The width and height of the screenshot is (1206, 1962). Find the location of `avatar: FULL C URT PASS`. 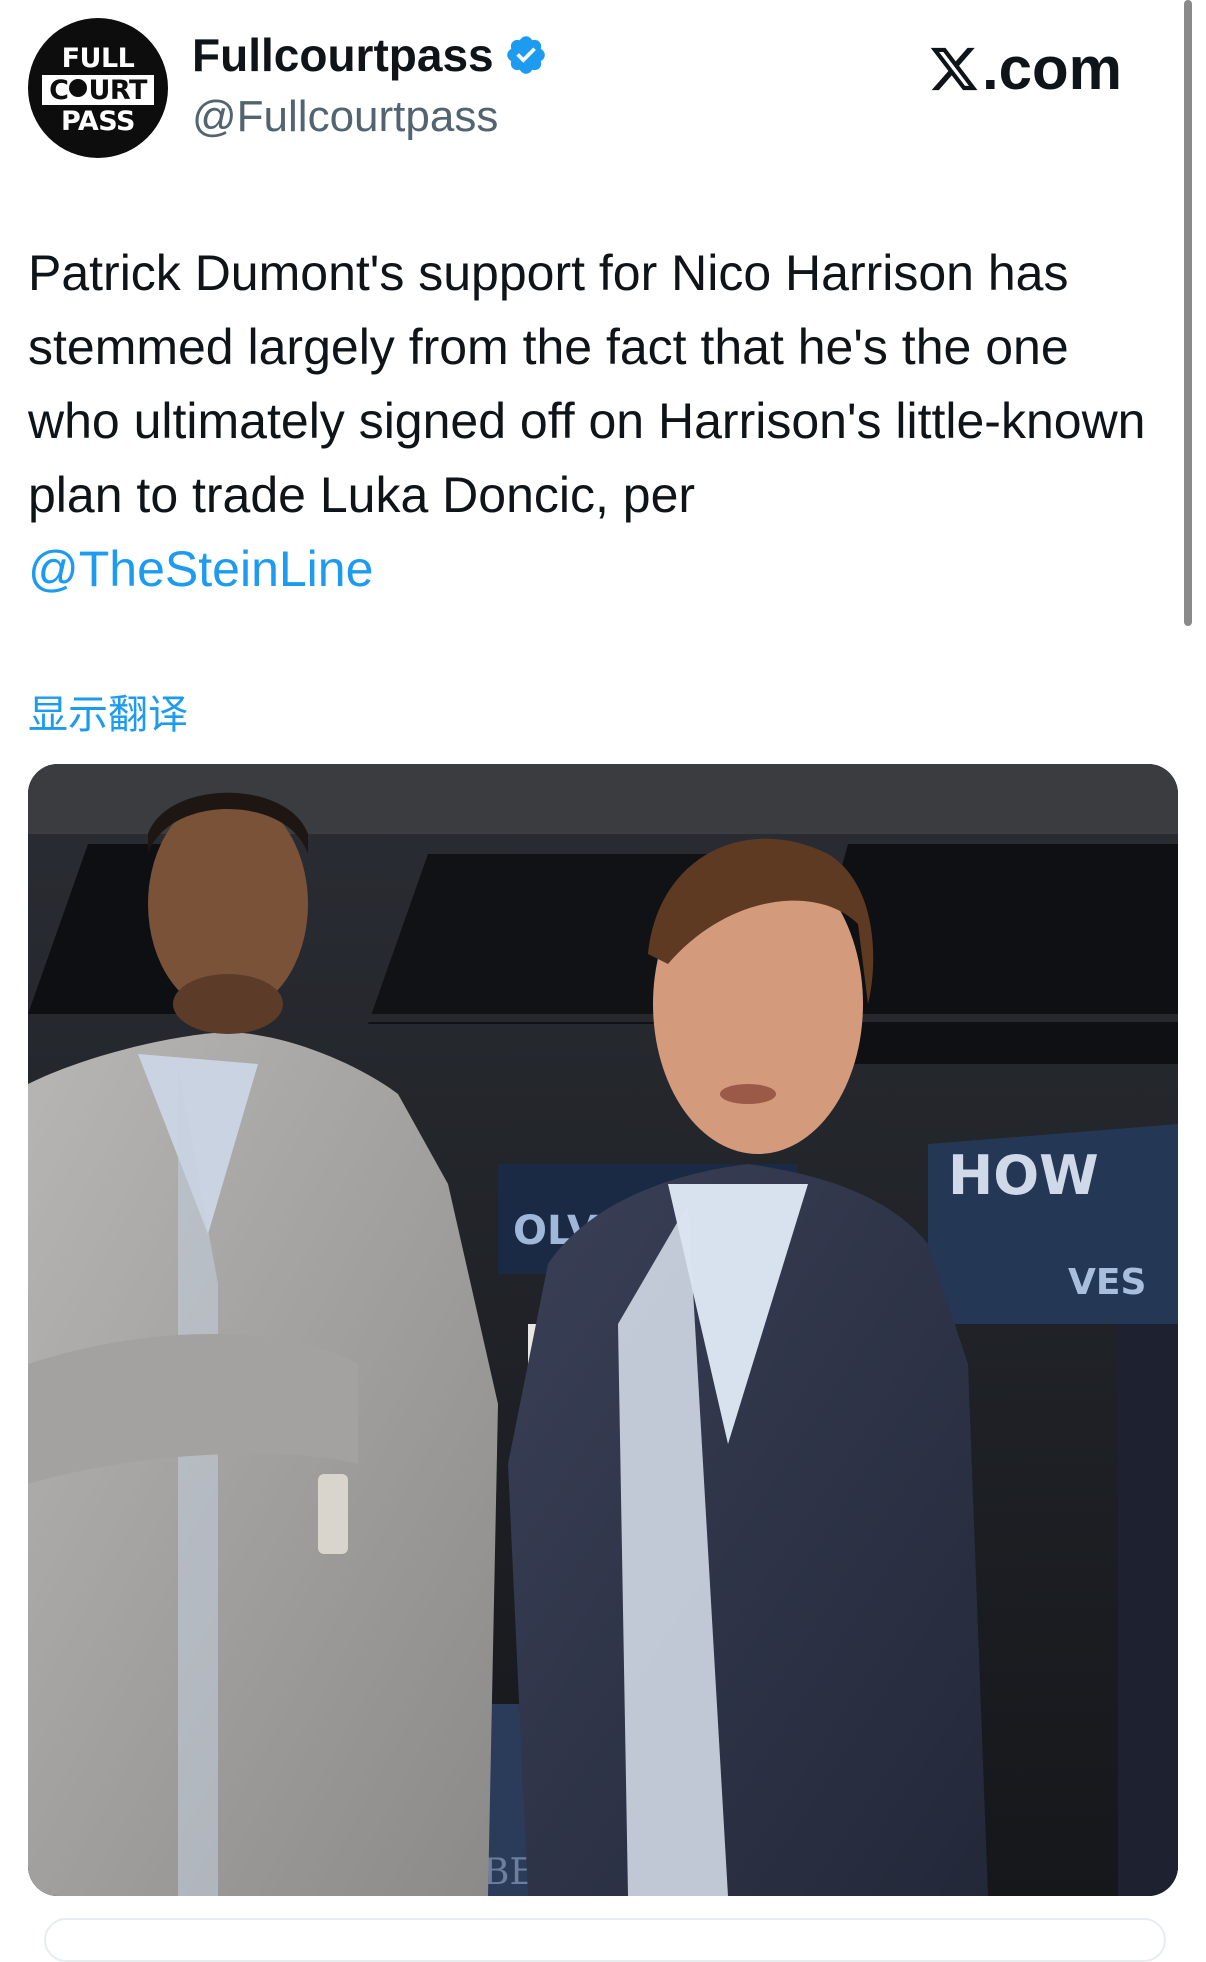

avatar: FULL C URT PASS is located at coordinates (98, 88).